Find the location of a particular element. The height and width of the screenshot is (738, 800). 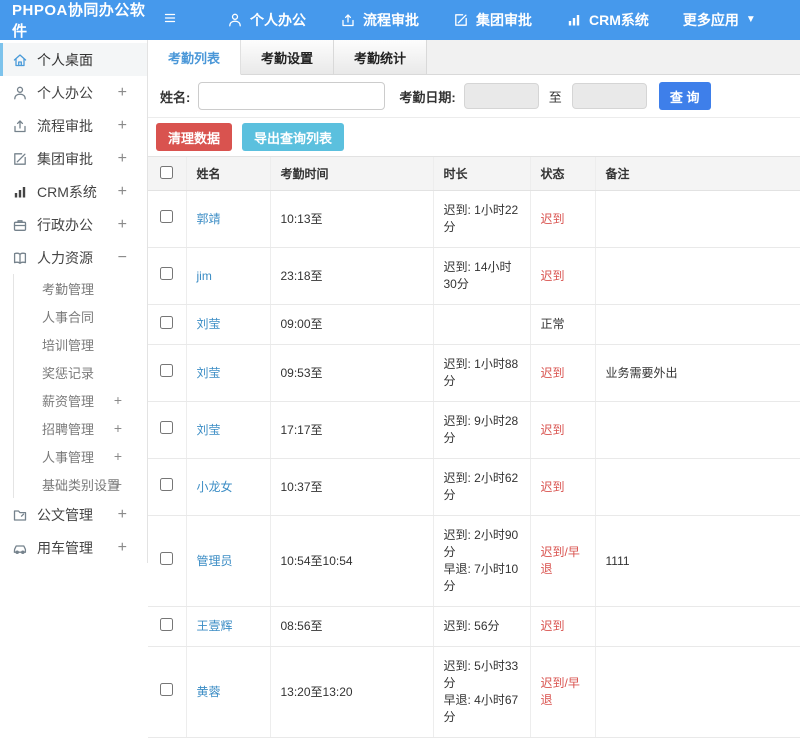

remark-cell is located at coordinates (697, 430).